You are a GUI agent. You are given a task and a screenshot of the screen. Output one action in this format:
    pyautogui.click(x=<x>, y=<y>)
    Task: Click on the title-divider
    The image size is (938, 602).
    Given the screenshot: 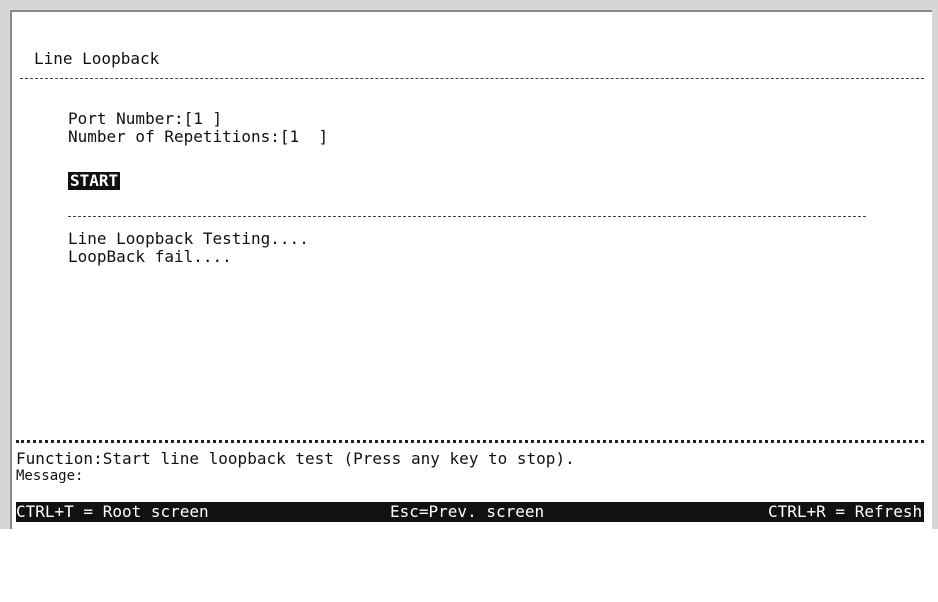 What is the action you would take?
    pyautogui.click(x=472, y=78)
    